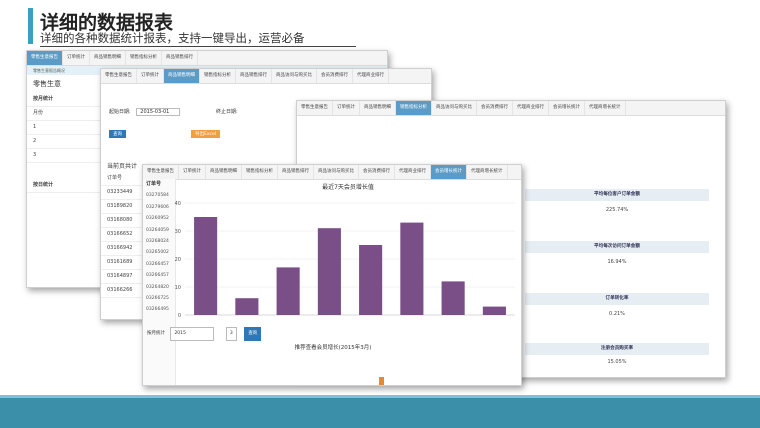 Image resolution: width=760 pixels, height=428 pixels. I want to click on tab-agent-growth: 代理商增长统计, so click(605, 108).